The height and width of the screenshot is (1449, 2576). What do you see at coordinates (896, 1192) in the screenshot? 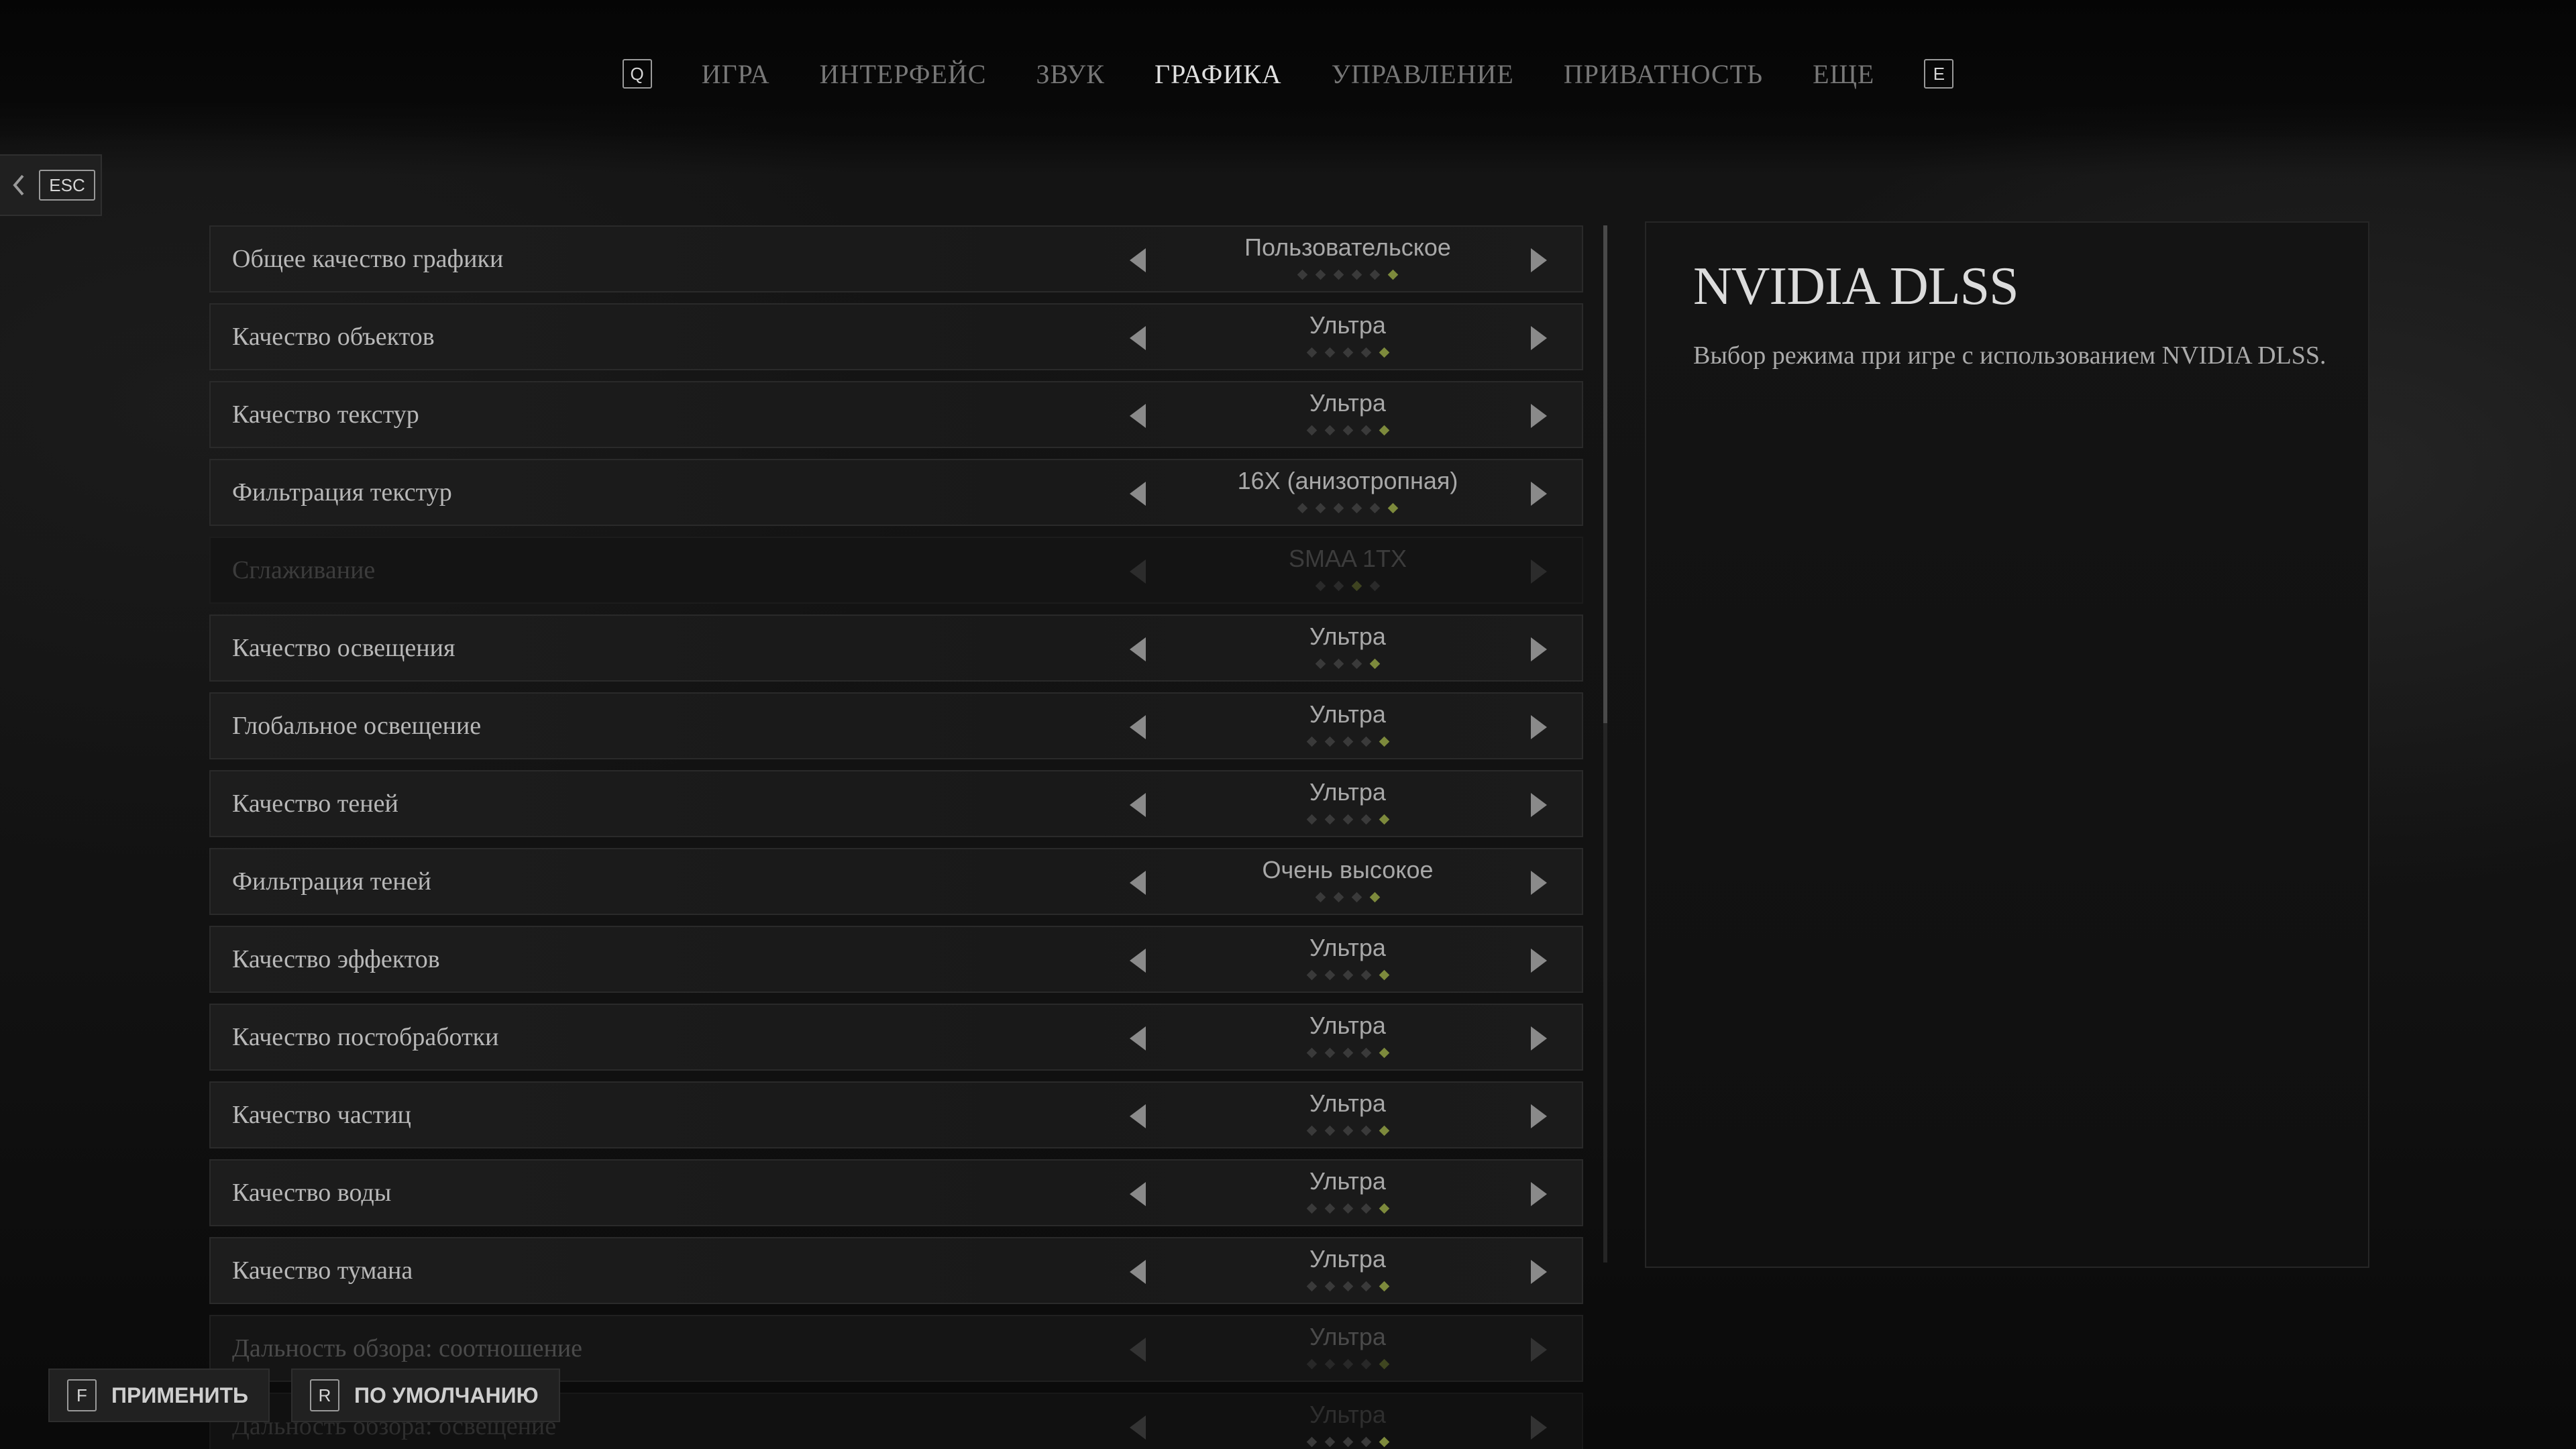
I see `setting-row: Качество воды Ультра` at bounding box center [896, 1192].